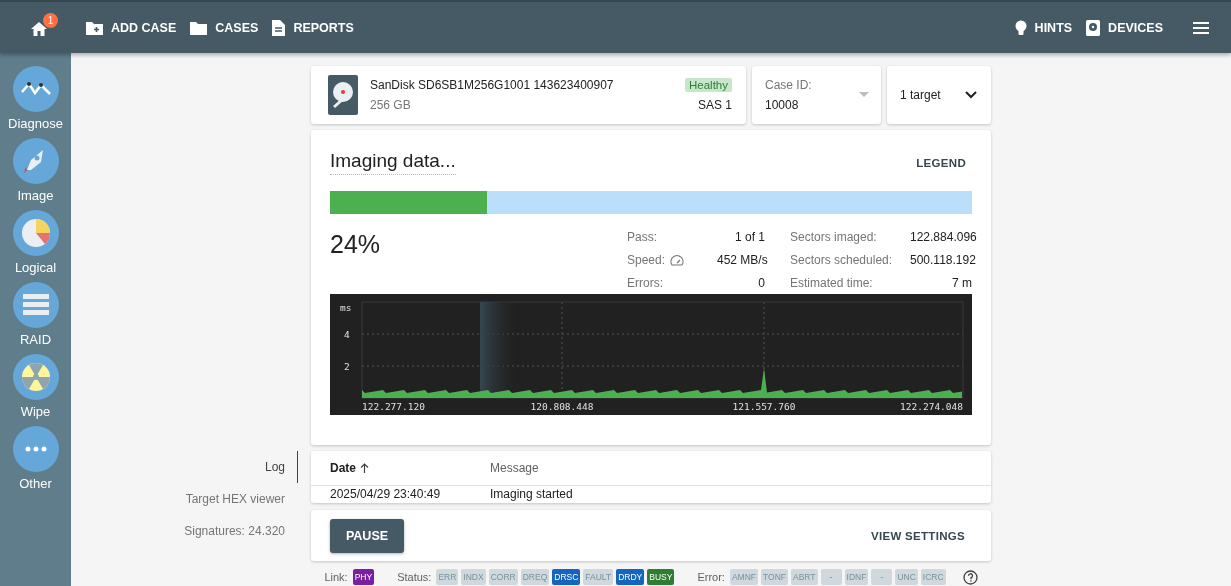 The width and height of the screenshot is (1231, 586). I want to click on nav-link: ADD CASE, so click(131, 27).